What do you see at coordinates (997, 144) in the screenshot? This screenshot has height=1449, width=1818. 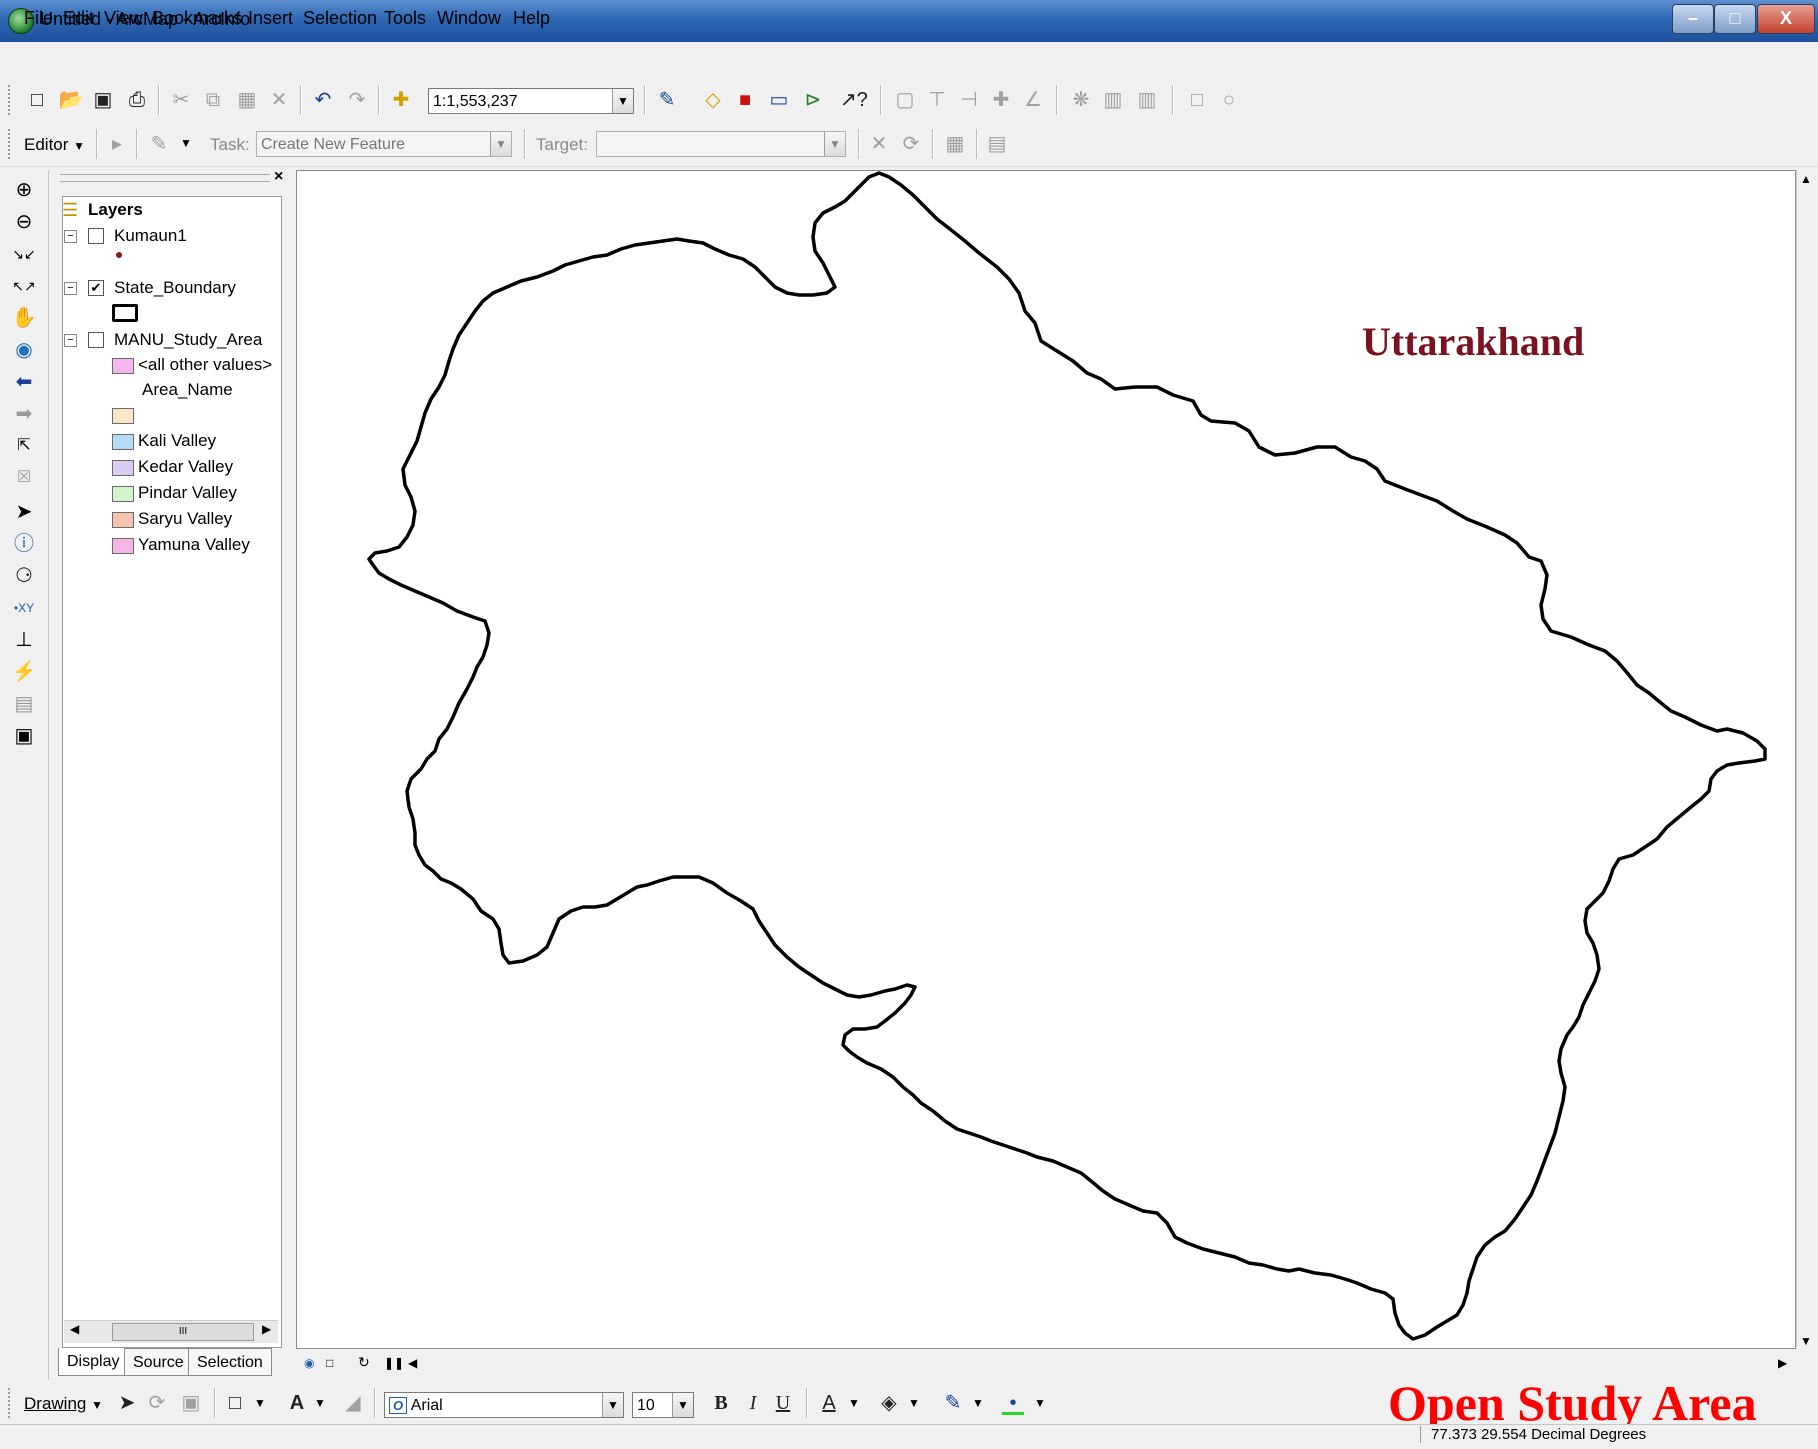 I see `sketch-properties-icon: ▤` at bounding box center [997, 144].